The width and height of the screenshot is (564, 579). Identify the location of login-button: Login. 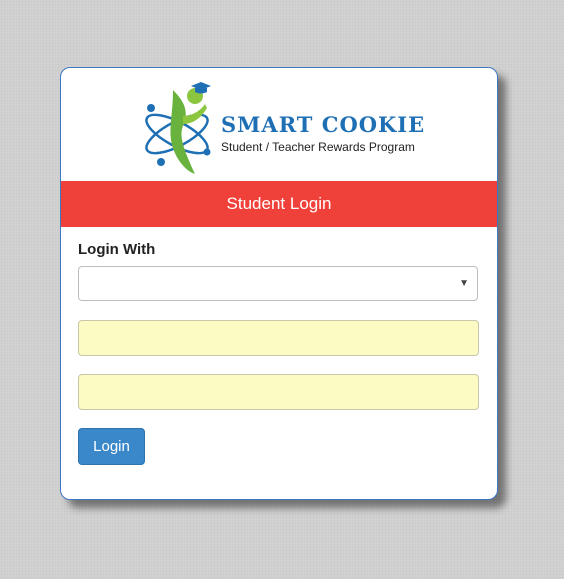
(111, 446).